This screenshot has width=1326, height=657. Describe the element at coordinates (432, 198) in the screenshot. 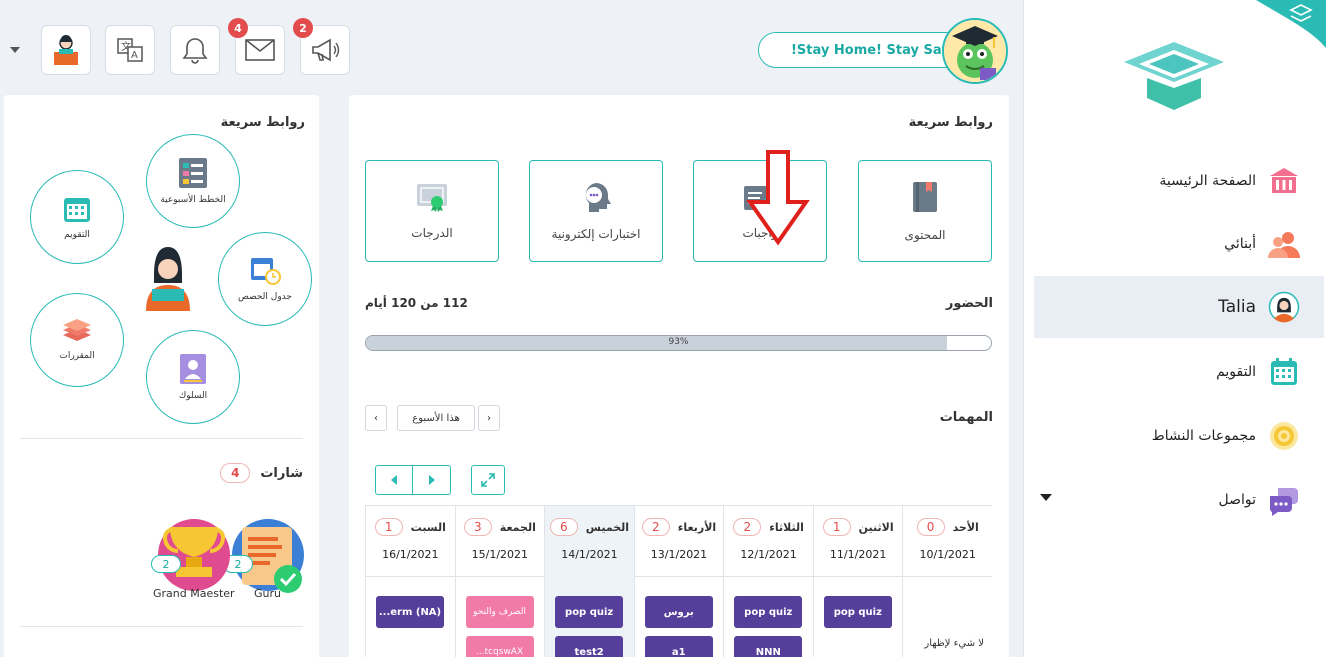

I see `certificate-icon` at that location.